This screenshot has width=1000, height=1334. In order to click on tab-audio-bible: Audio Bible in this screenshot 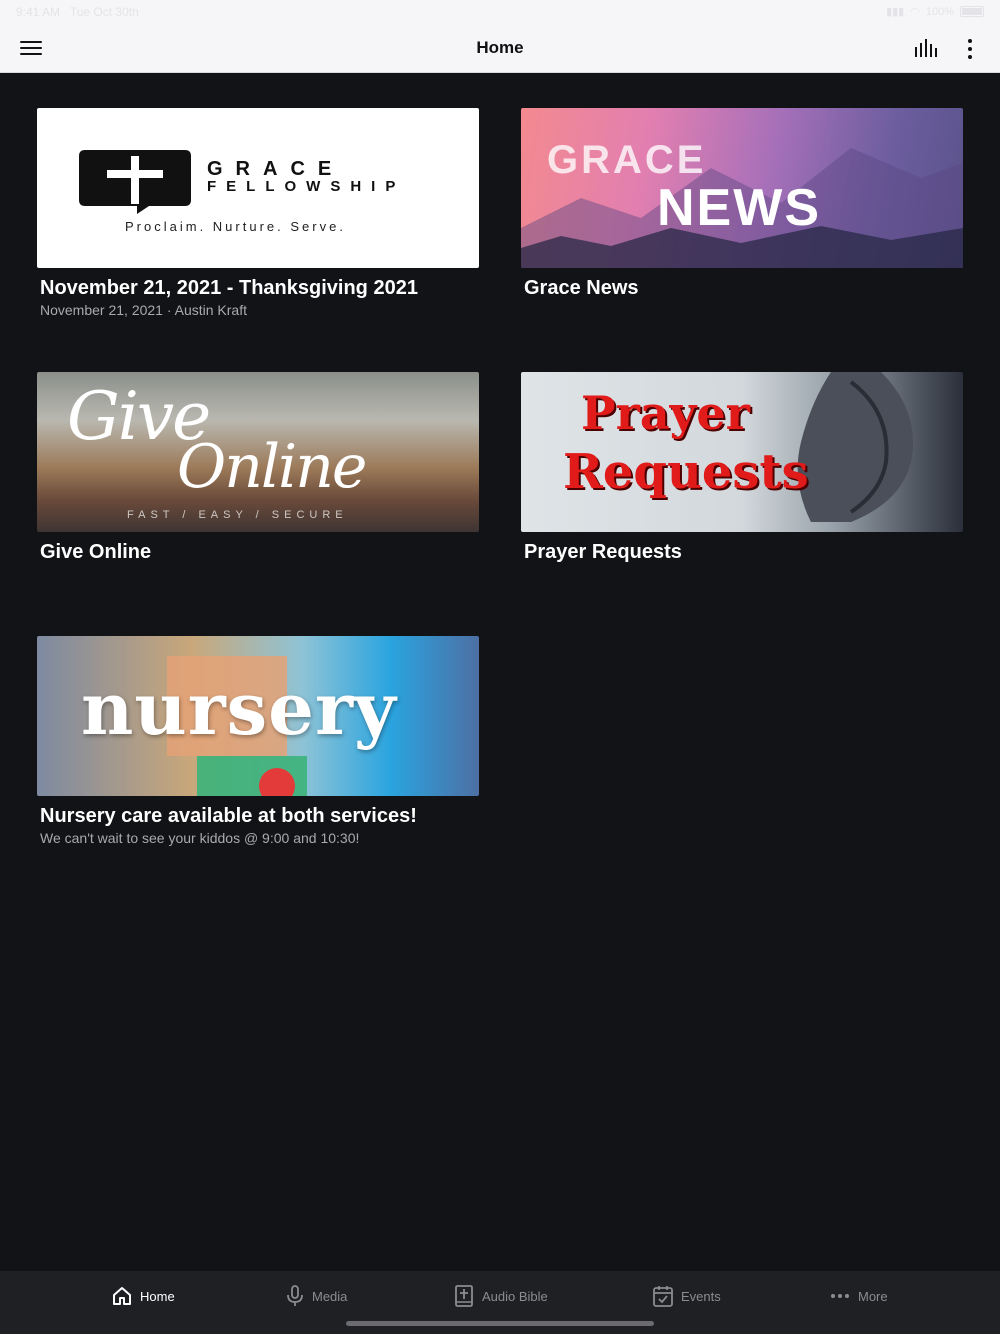, I will do `click(501, 1296)`.